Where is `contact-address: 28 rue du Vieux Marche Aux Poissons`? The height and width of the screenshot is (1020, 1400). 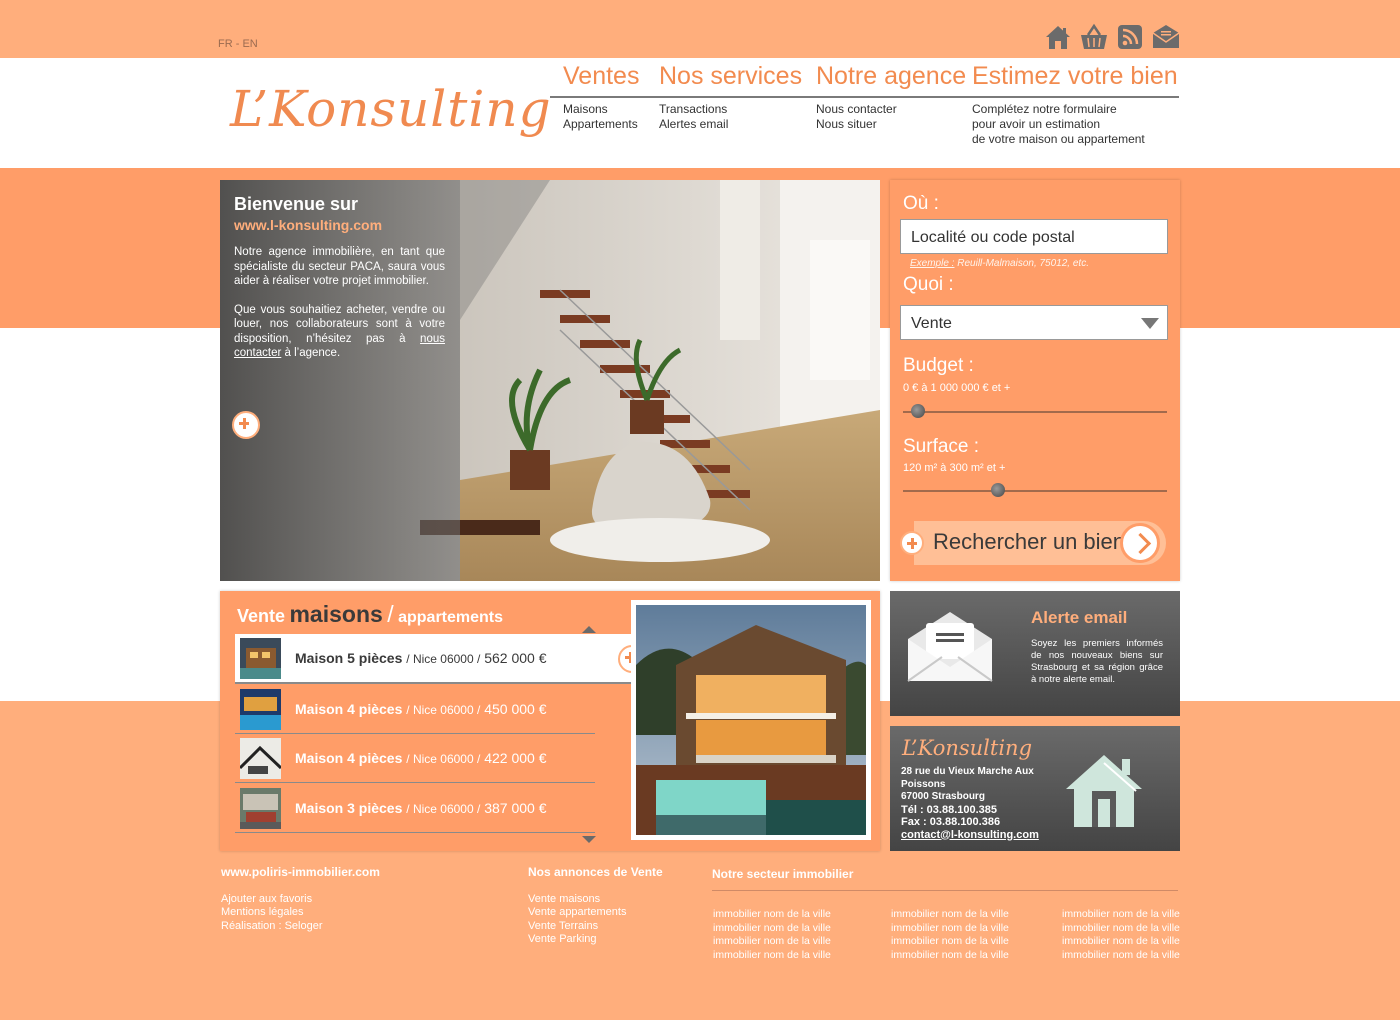
contact-address: 28 rue du Vieux Marche Aux Poissons is located at coordinates (967, 778).